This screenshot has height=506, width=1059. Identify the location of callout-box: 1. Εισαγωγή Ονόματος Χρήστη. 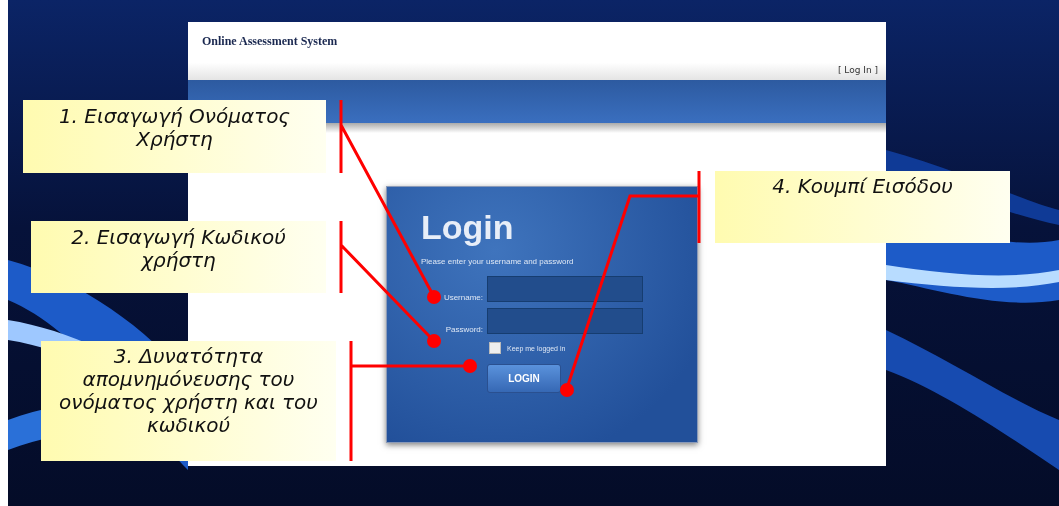
(174, 136).